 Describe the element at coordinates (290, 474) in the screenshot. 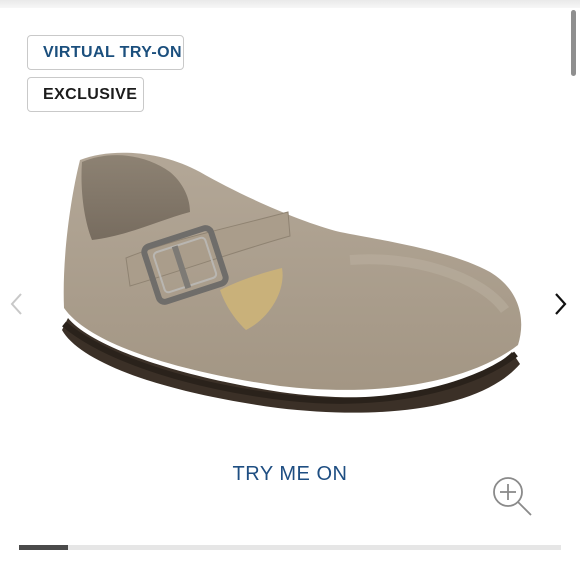

I see `try-me-on-link: TRY ME ON` at that location.